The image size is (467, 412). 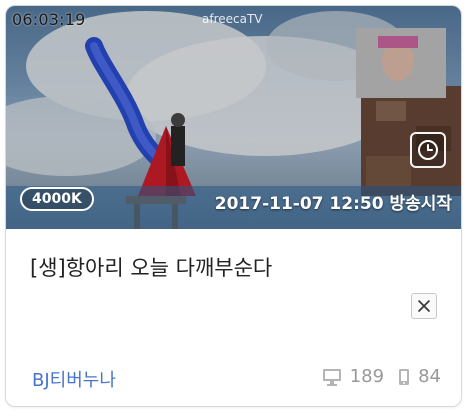 What do you see at coordinates (404, 376) in the screenshot?
I see `phone-icon` at bounding box center [404, 376].